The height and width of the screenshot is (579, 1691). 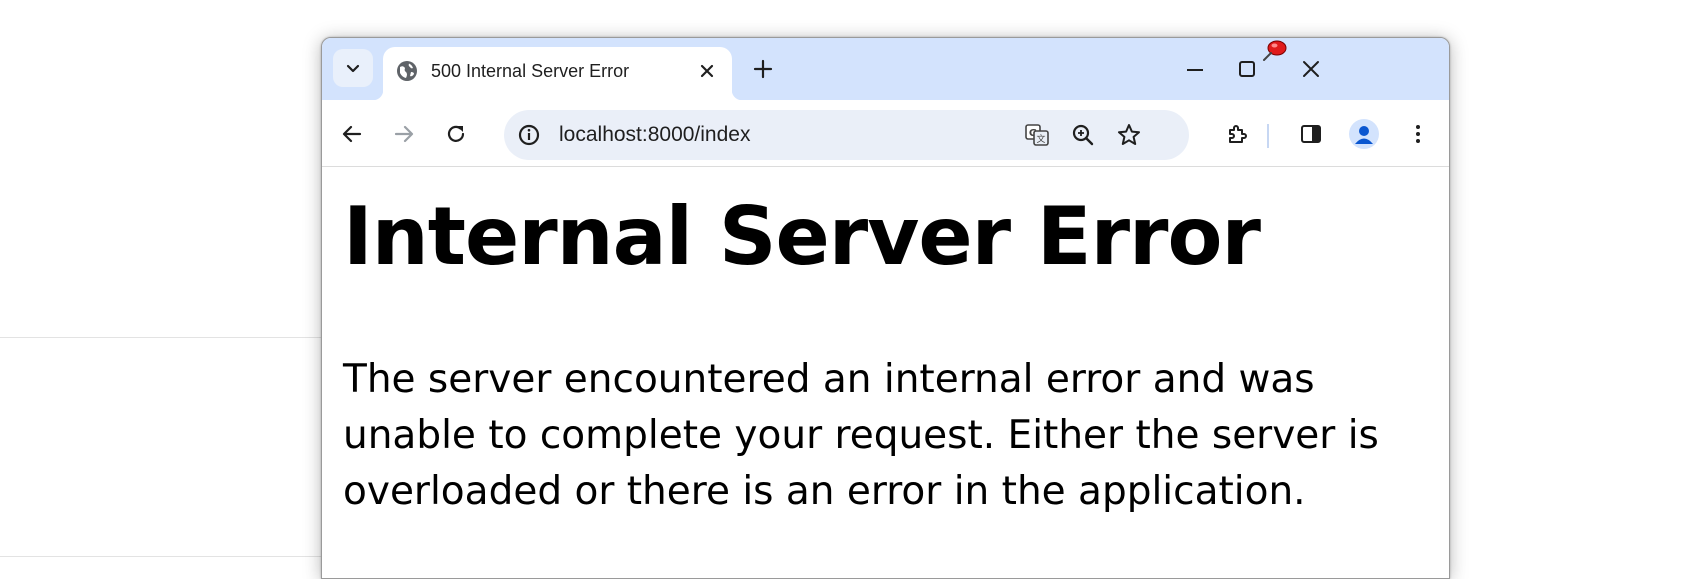 What do you see at coordinates (846, 135) in the screenshot?
I see `address-bar: localhost:8000/index G 文` at bounding box center [846, 135].